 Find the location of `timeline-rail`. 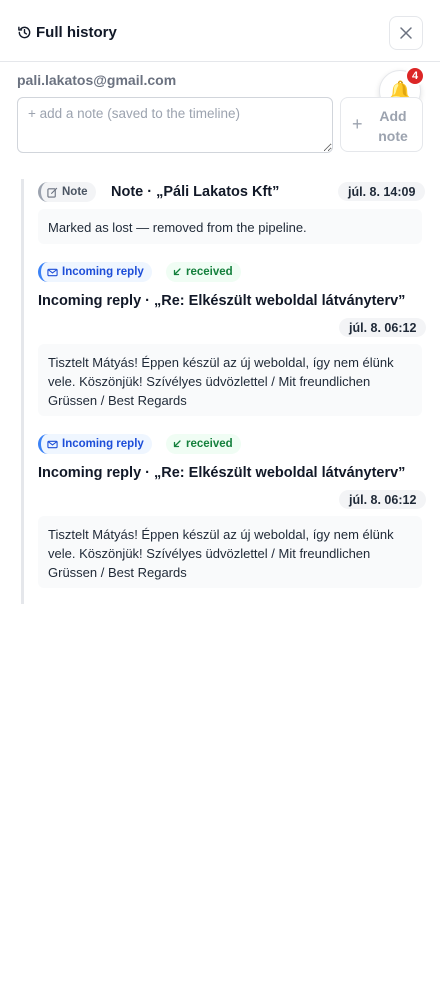

timeline-rail is located at coordinates (22, 391).